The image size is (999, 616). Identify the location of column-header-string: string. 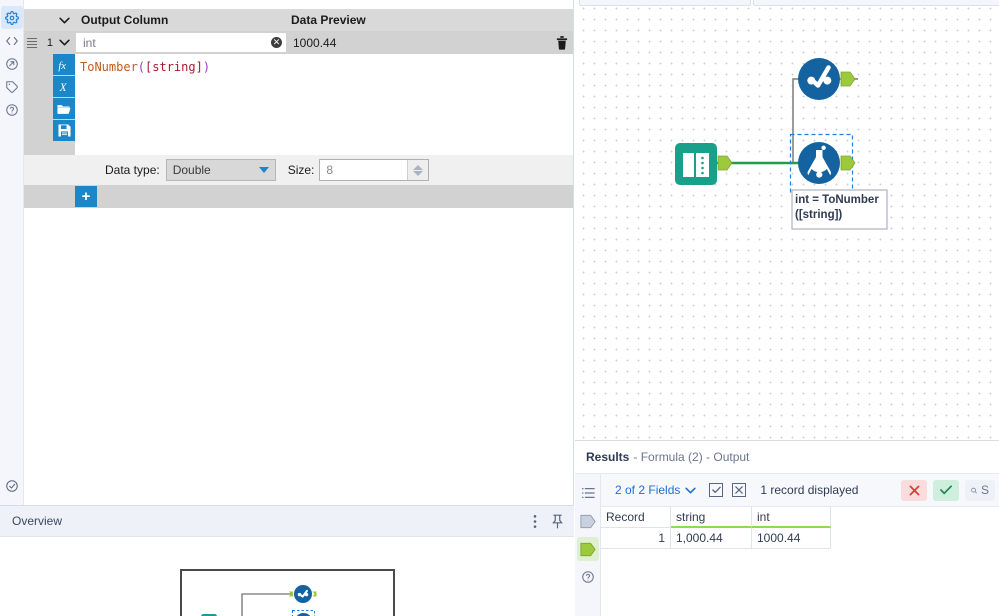
(711, 517).